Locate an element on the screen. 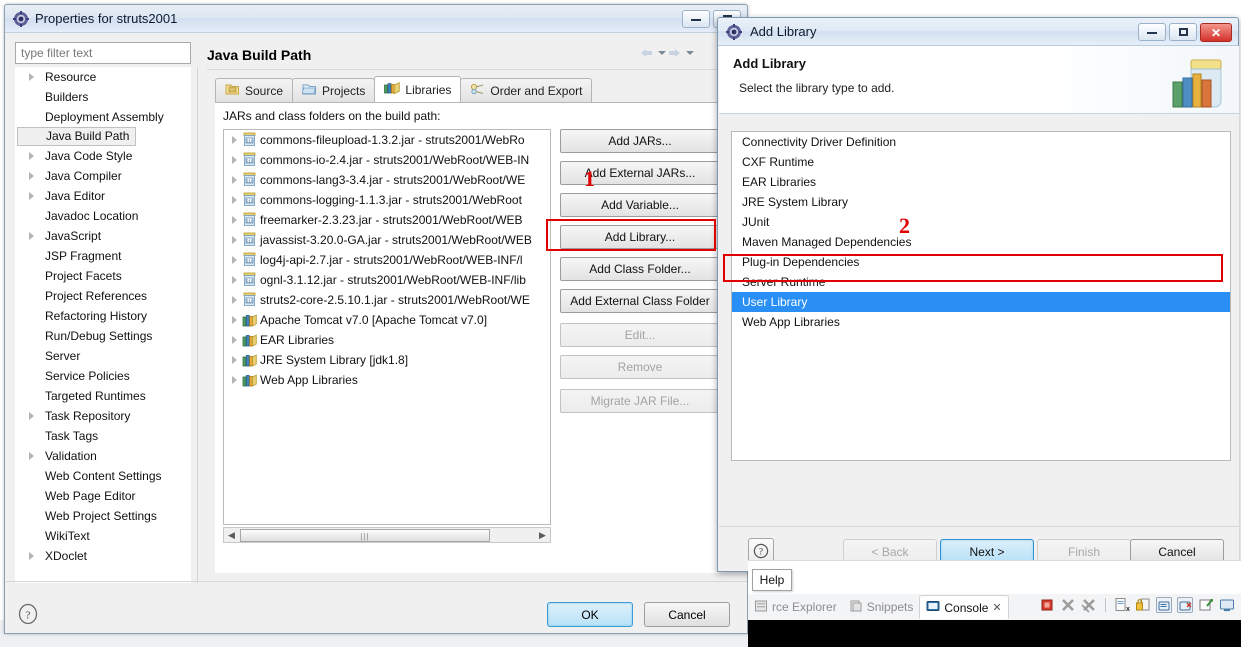  sidebar-item-java-compiler: Java Compiler is located at coordinates (103, 176).